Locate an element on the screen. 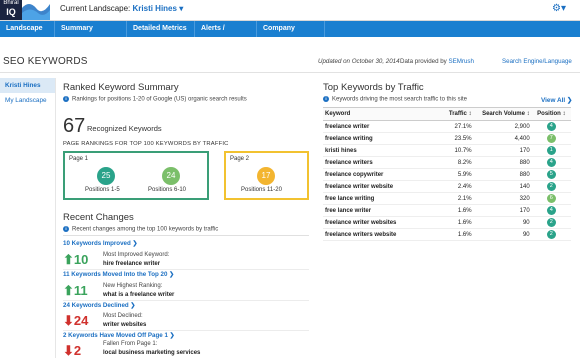 This screenshot has width=580, height=359. keywords-improved-link: 10 Keywords Improved ❯ is located at coordinates (100, 243).